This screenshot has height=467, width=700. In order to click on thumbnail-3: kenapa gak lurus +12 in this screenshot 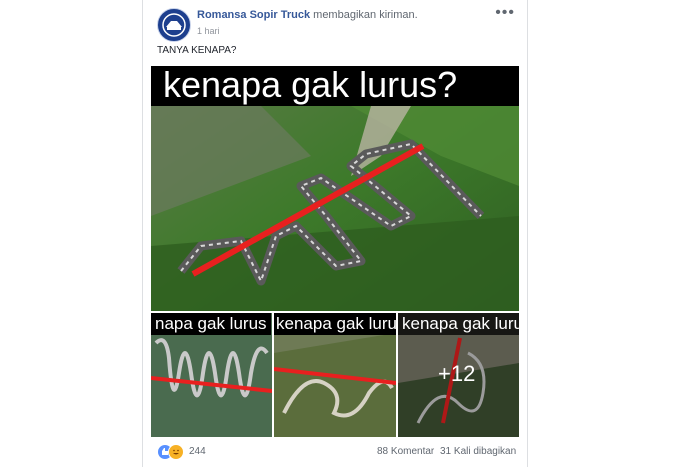, I will do `click(458, 375)`.